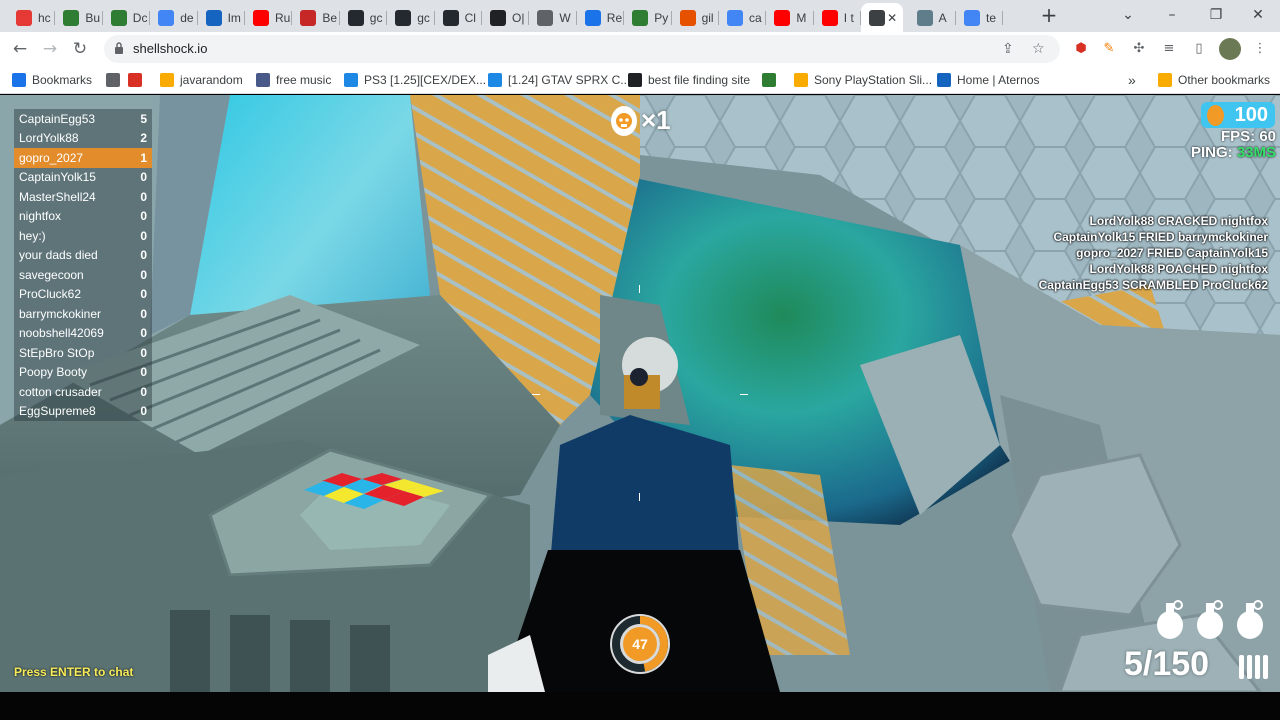 This screenshot has height=720, width=1280. I want to click on hand-icon, so click(687, 17).